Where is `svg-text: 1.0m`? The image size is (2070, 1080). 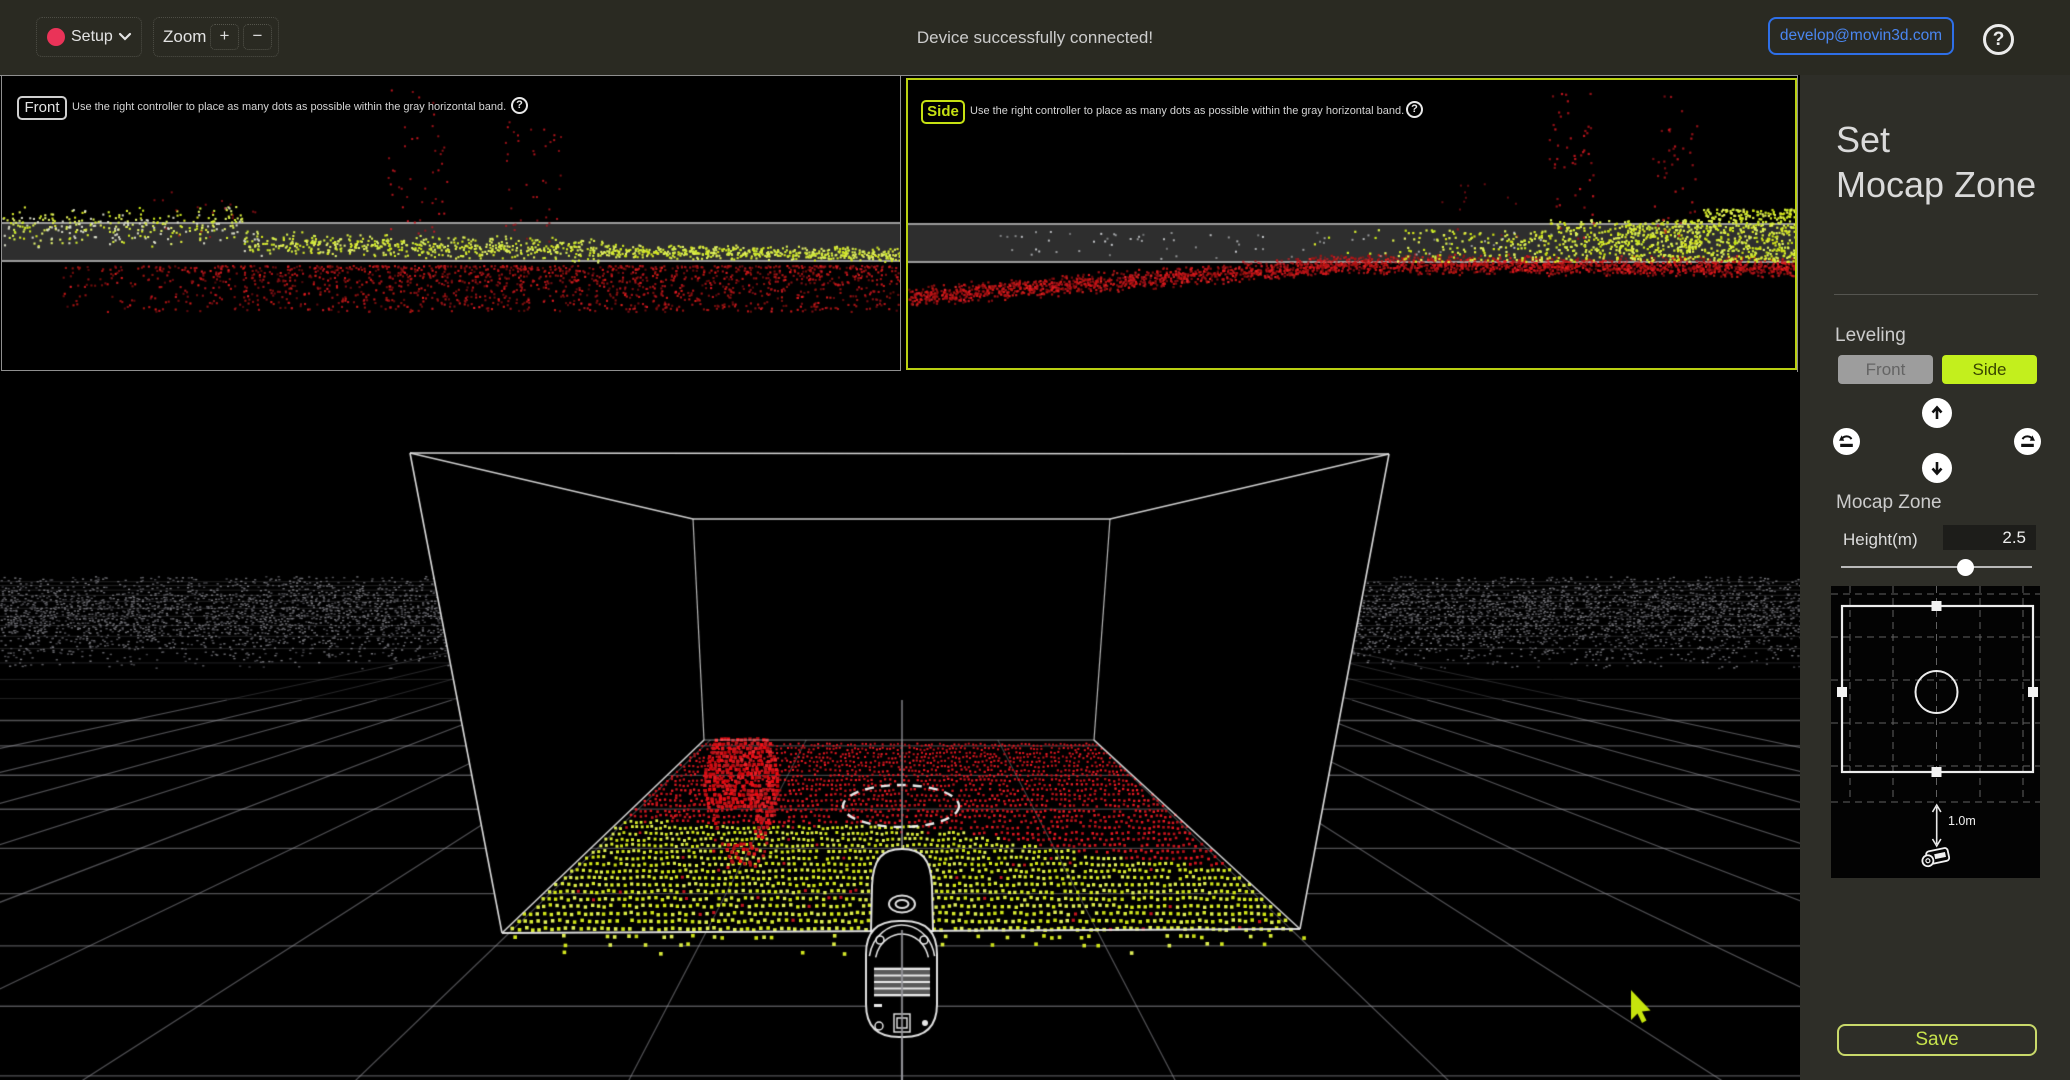 svg-text: 1.0m is located at coordinates (1962, 821).